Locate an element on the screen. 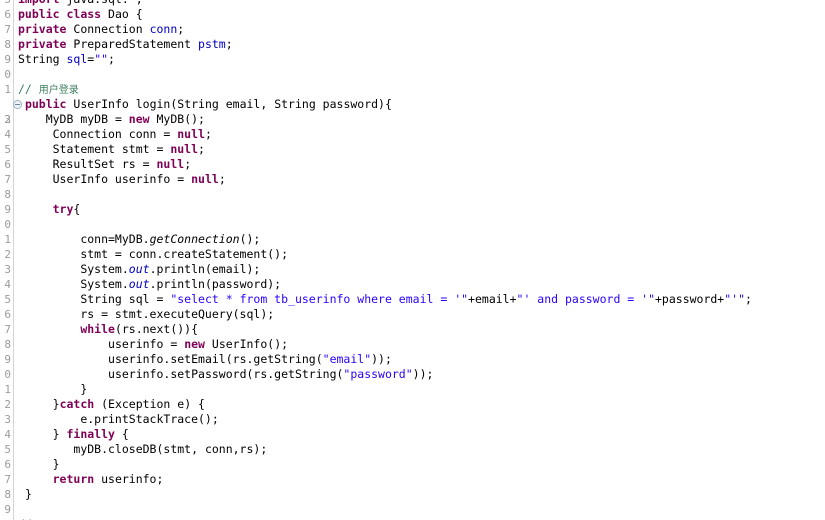 Image resolution: width=825 pixels, height=520 pixels. comment-cjk-token: 用户登录 is located at coordinates (58, 90).